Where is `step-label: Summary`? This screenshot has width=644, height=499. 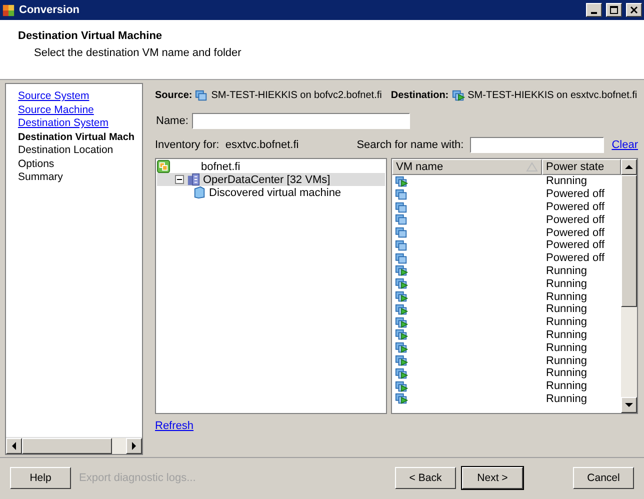 step-label: Summary is located at coordinates (41, 177).